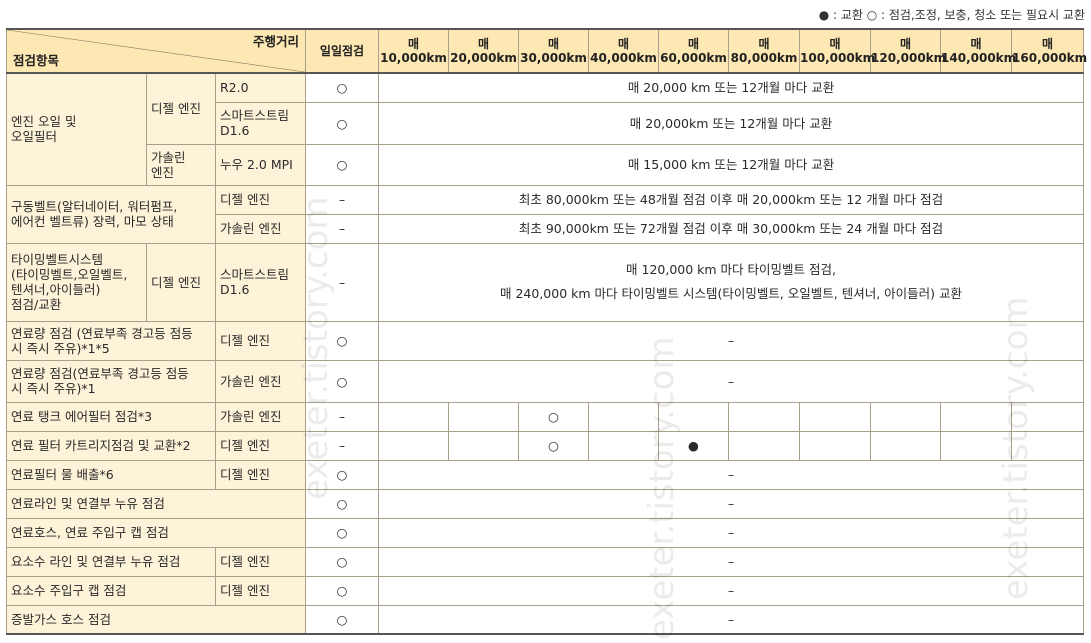  Describe the element at coordinates (342, 51) in the screenshot. I see `daily-header: 일일점검` at that location.